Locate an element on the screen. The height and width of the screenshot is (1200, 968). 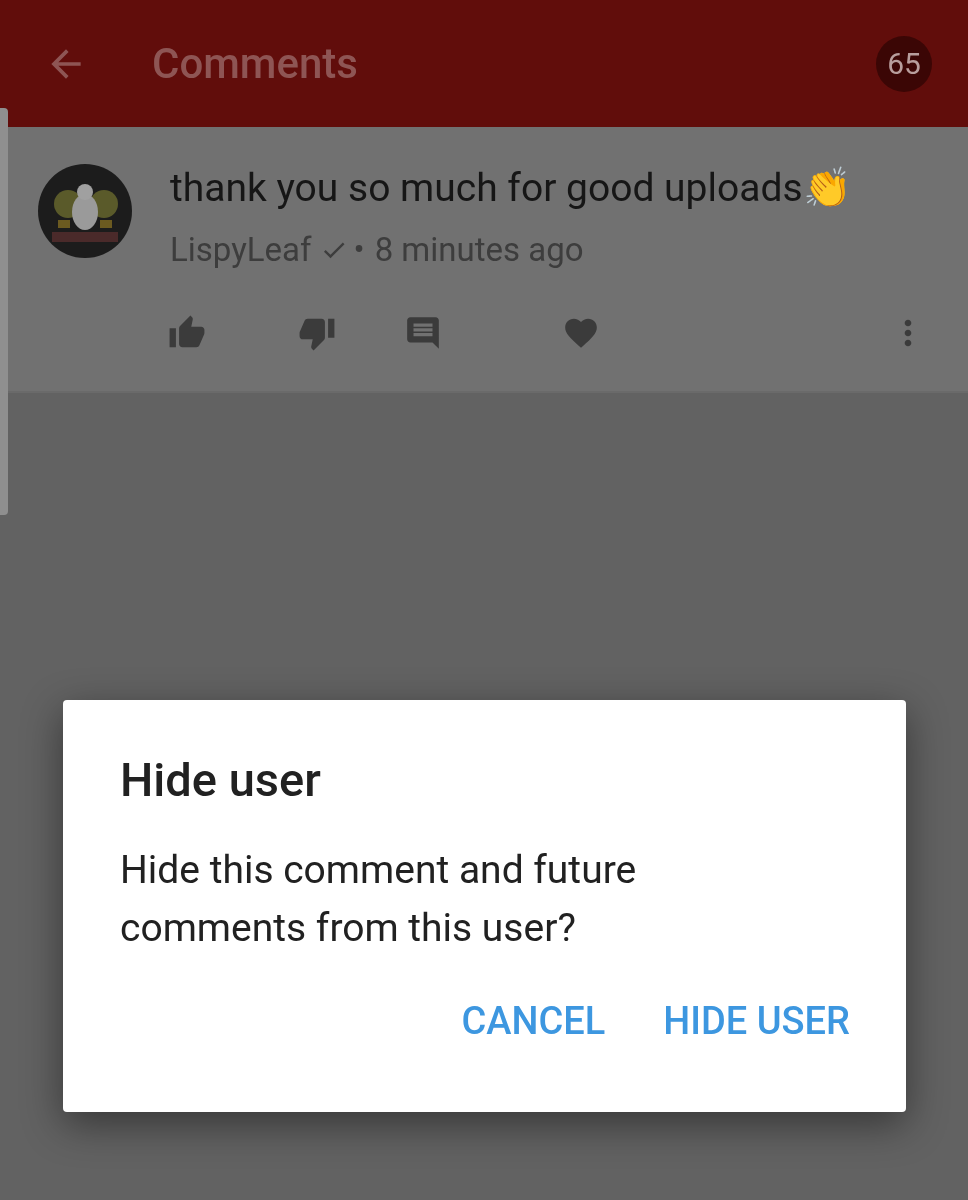
dialog-title: Hide user is located at coordinates (221, 779).